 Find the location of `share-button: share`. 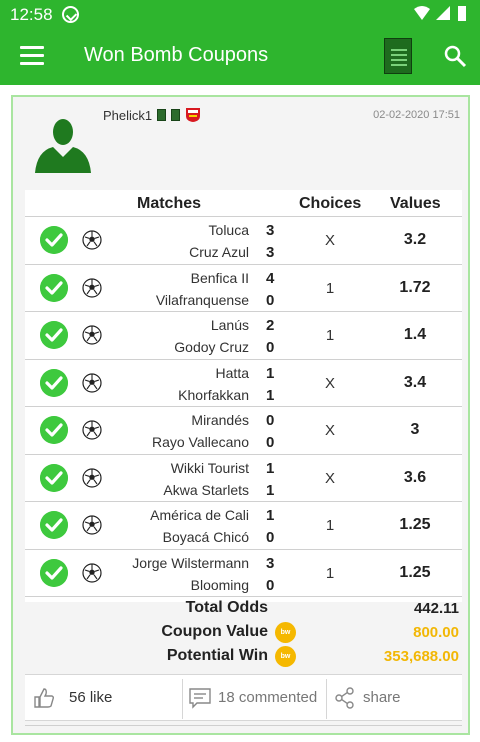

share-button: share is located at coordinates (394, 698).